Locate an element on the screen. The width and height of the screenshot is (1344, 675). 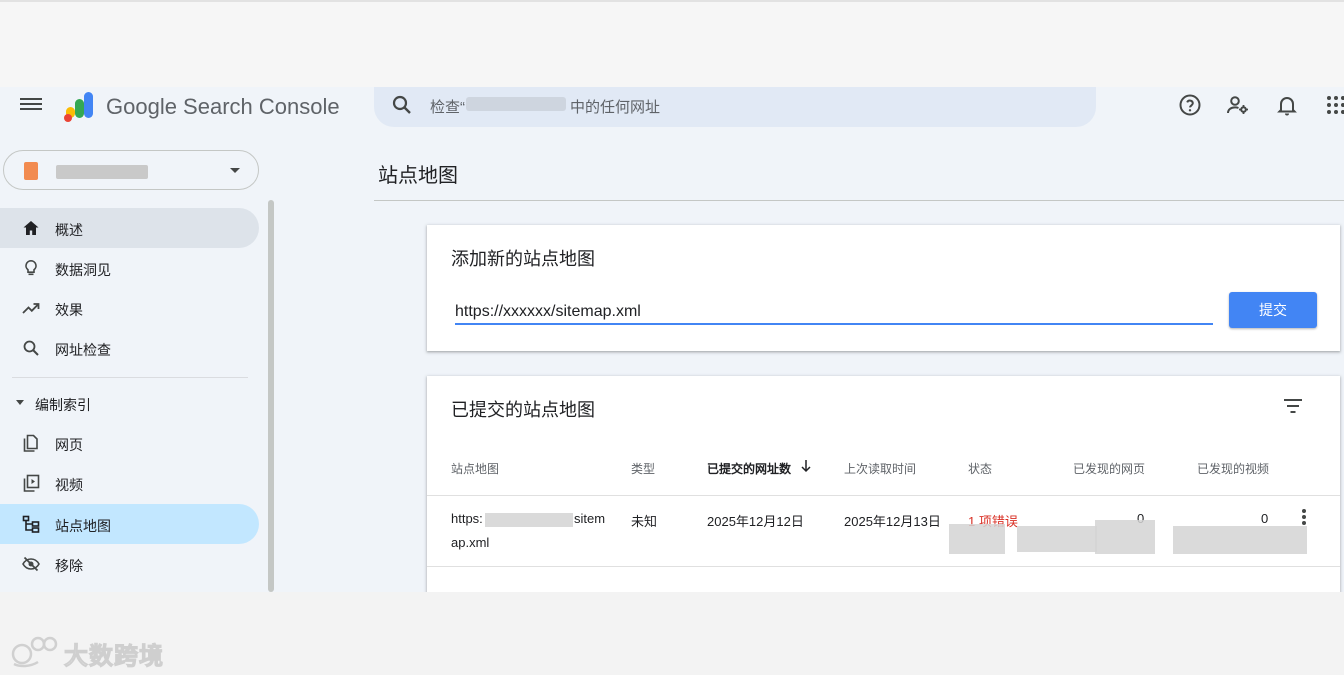
sidebar-divider is located at coordinates (130, 377).